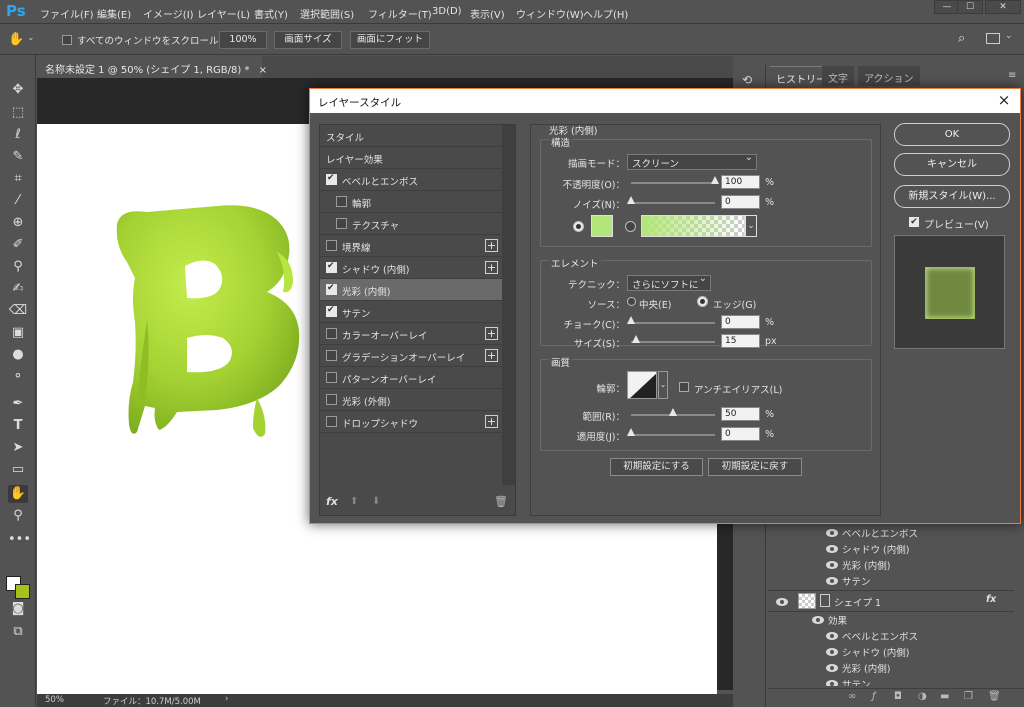 The width and height of the screenshot is (1024, 707). I want to click on style-item: テクスチャ, so click(411, 224).